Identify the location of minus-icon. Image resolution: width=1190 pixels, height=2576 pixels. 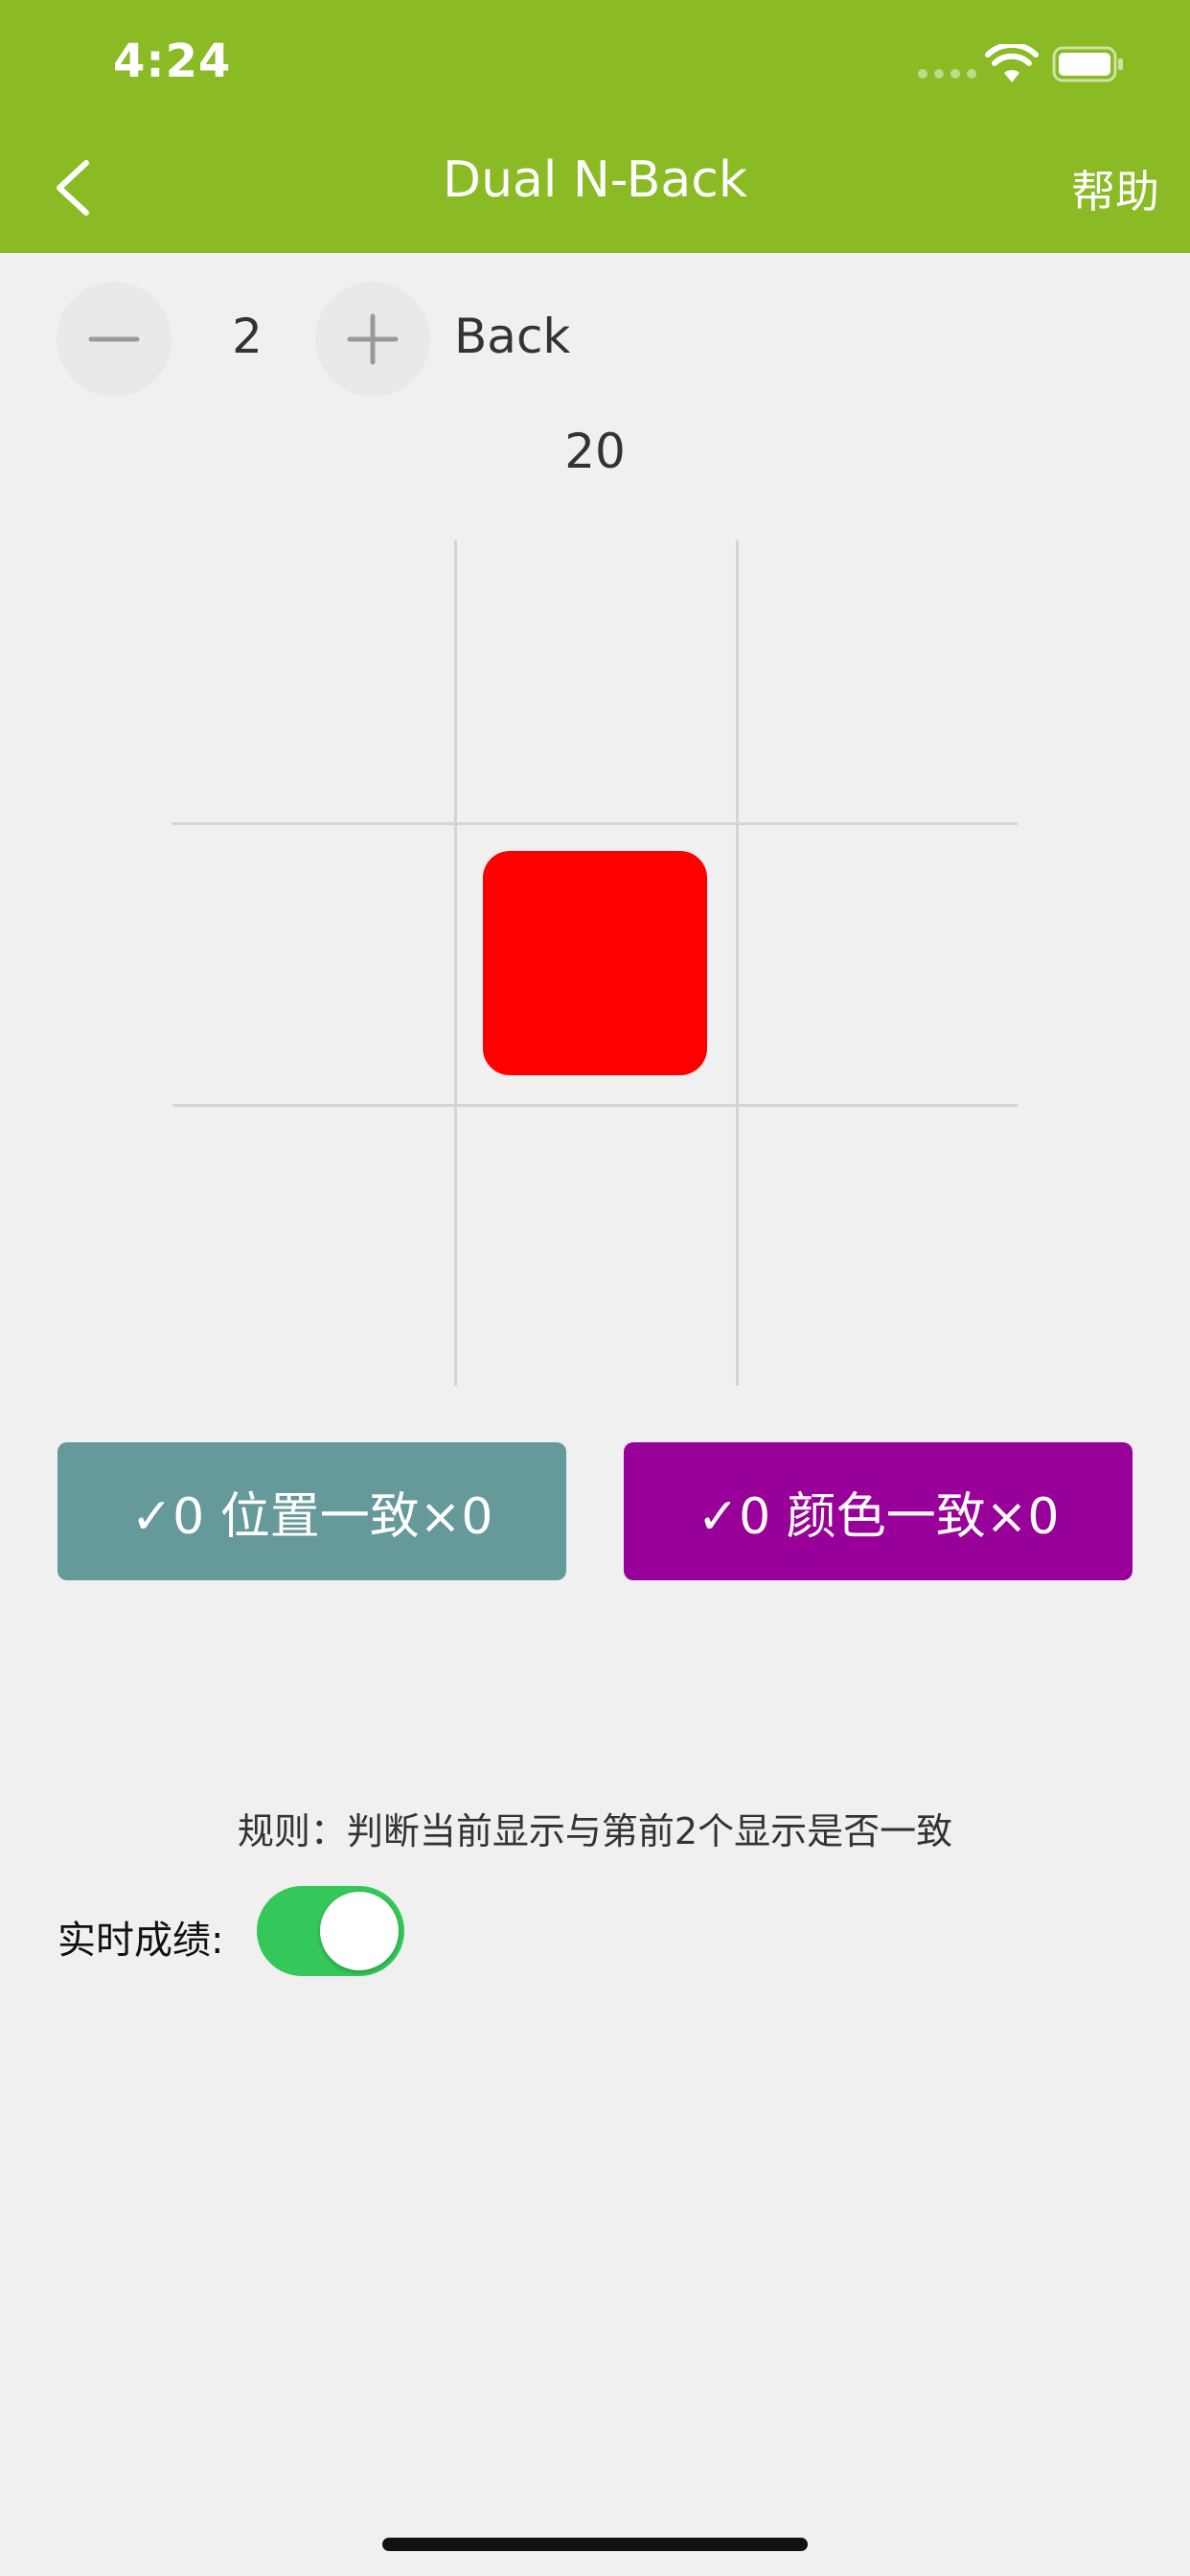
(114, 339).